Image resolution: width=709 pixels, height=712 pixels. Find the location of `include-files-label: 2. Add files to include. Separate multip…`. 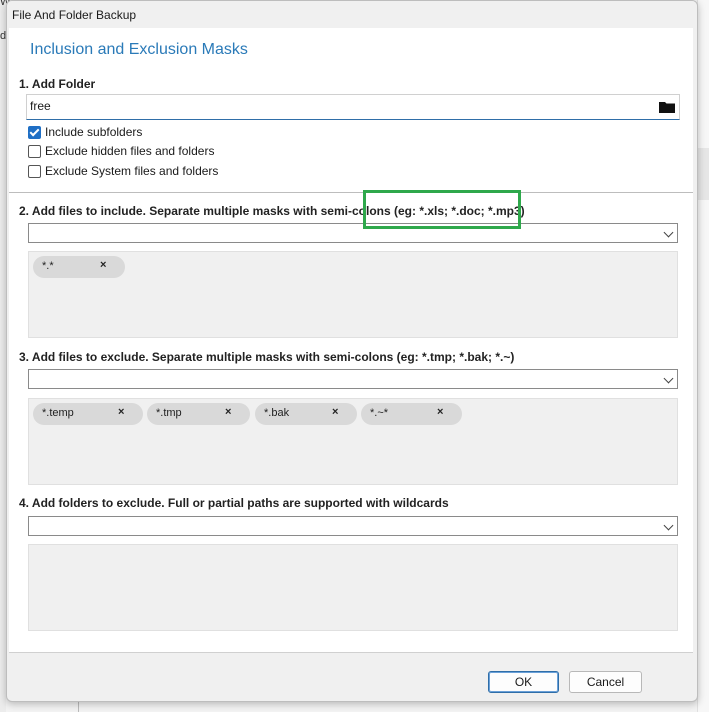

include-files-label: 2. Add files to include. Separate multip… is located at coordinates (272, 211).